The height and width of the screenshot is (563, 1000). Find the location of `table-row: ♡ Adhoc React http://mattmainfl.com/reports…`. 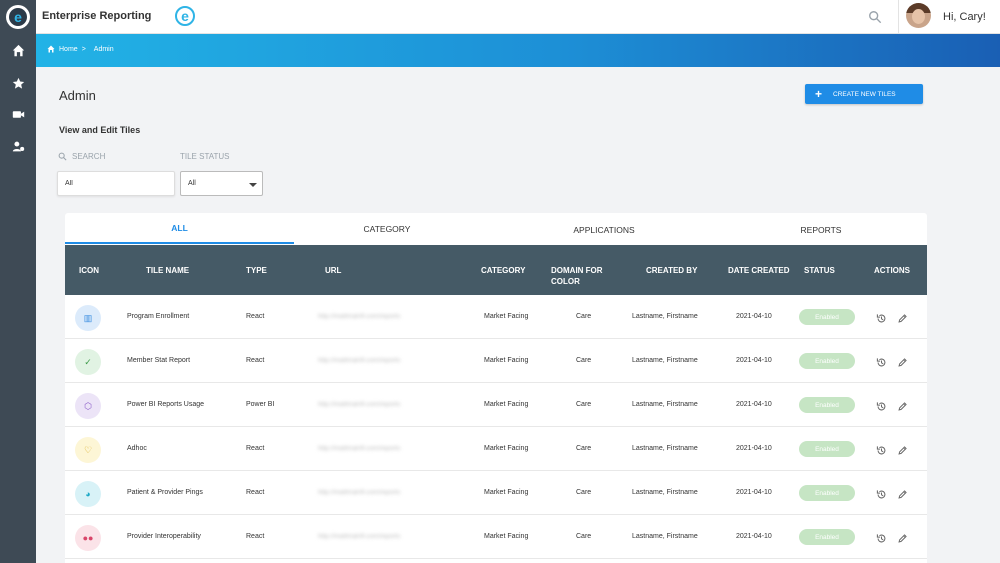

table-row: ♡ Adhoc React http://mattmainfl.com/reports… is located at coordinates (496, 449).